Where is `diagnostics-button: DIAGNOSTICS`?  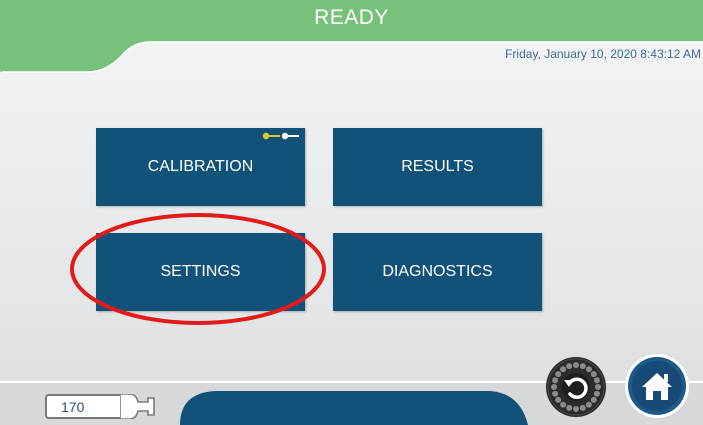
diagnostics-button: DIAGNOSTICS is located at coordinates (437, 272).